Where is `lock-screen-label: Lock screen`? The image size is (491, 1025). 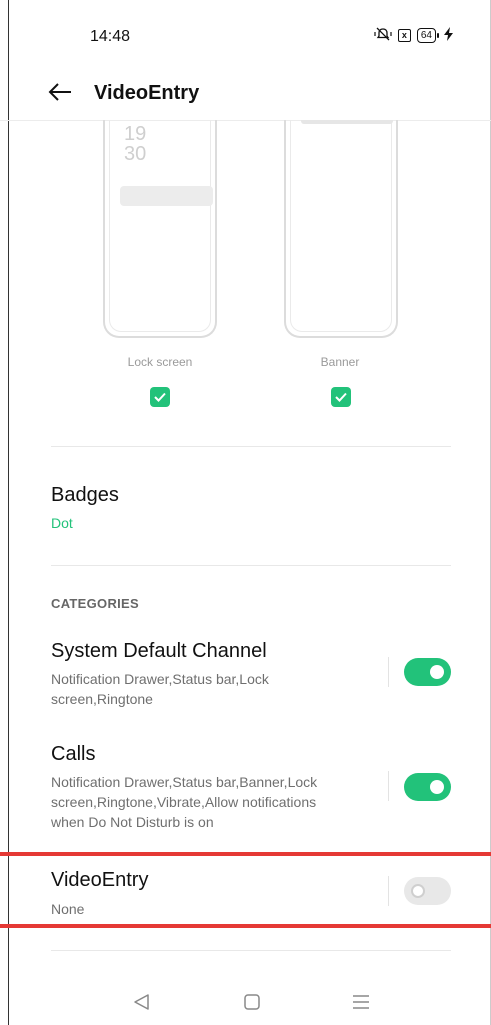 lock-screen-label: Lock screen is located at coordinates (160, 362).